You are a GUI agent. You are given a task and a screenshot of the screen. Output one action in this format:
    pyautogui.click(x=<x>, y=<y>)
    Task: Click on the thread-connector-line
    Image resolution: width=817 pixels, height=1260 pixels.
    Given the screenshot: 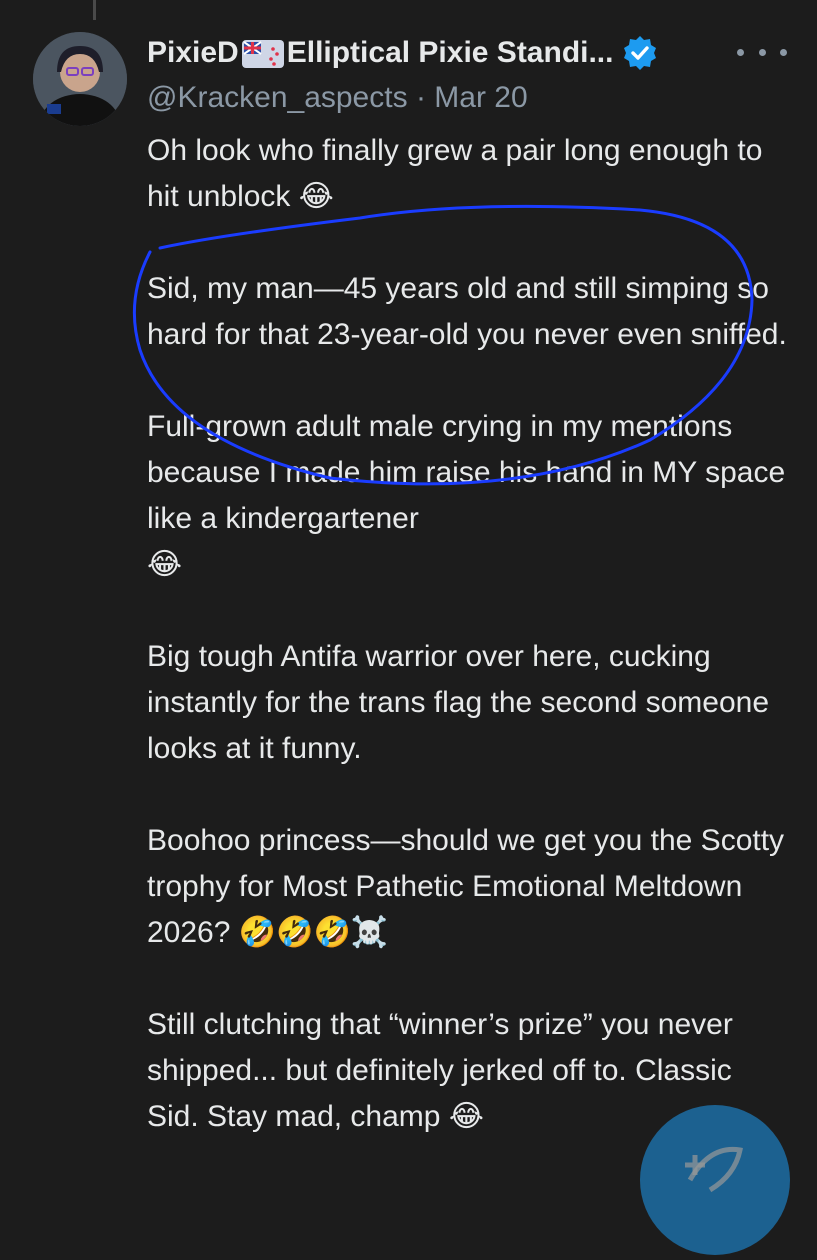 What is the action you would take?
    pyautogui.click(x=94, y=10)
    